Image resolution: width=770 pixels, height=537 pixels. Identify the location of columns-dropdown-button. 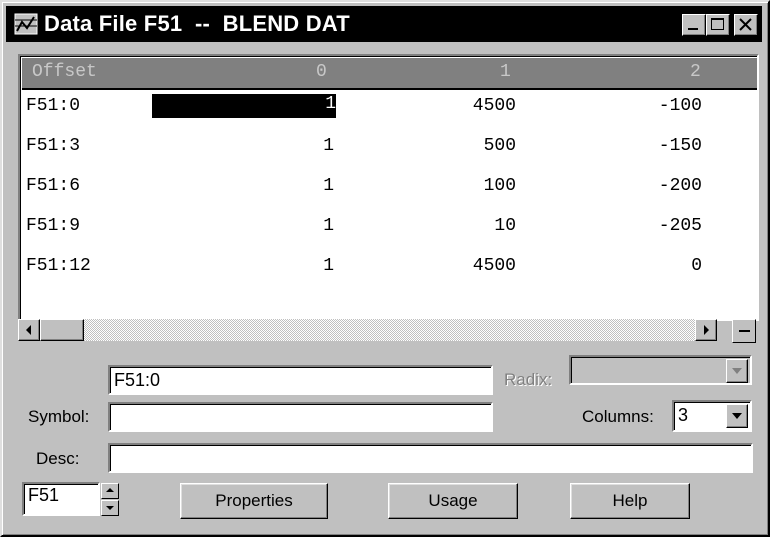
(737, 416).